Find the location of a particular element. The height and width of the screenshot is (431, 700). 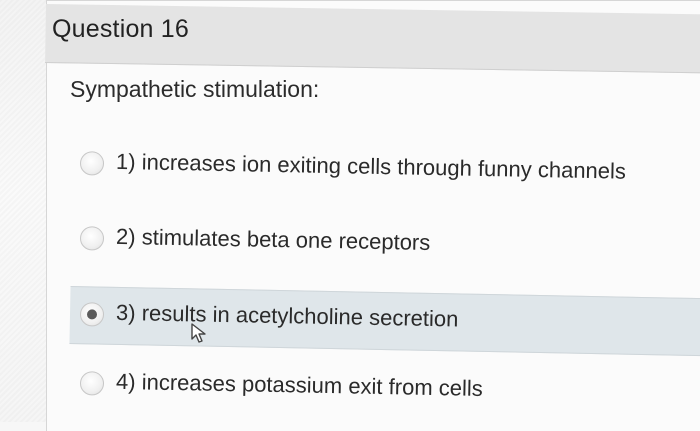

answer-label-3: 3) results in acetylcholine secretion is located at coordinates (287, 316).